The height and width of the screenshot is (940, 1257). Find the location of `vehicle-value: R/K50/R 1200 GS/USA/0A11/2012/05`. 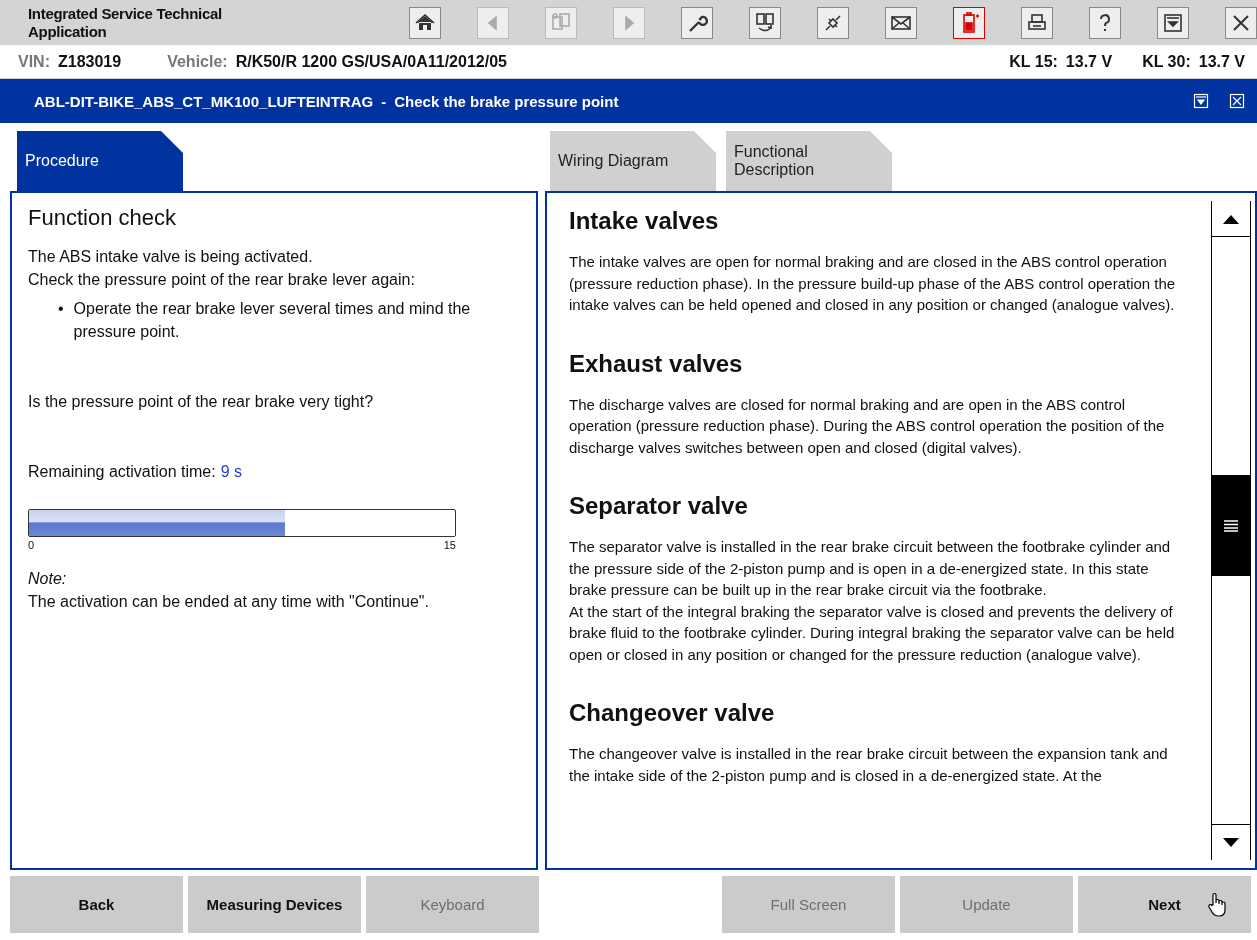

vehicle-value: R/K50/R 1200 GS/USA/0A11/2012/05 is located at coordinates (371, 61).